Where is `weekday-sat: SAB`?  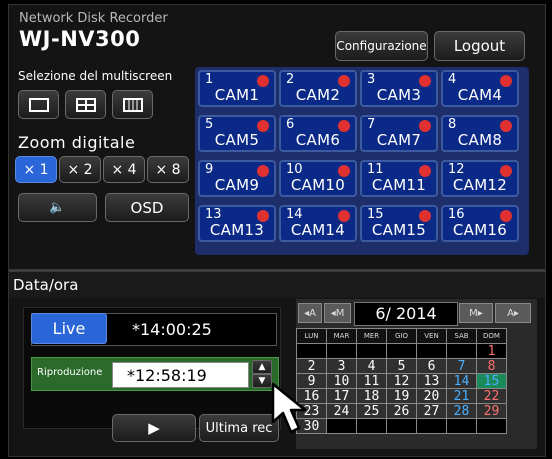
weekday-sat: SAB is located at coordinates (461, 336).